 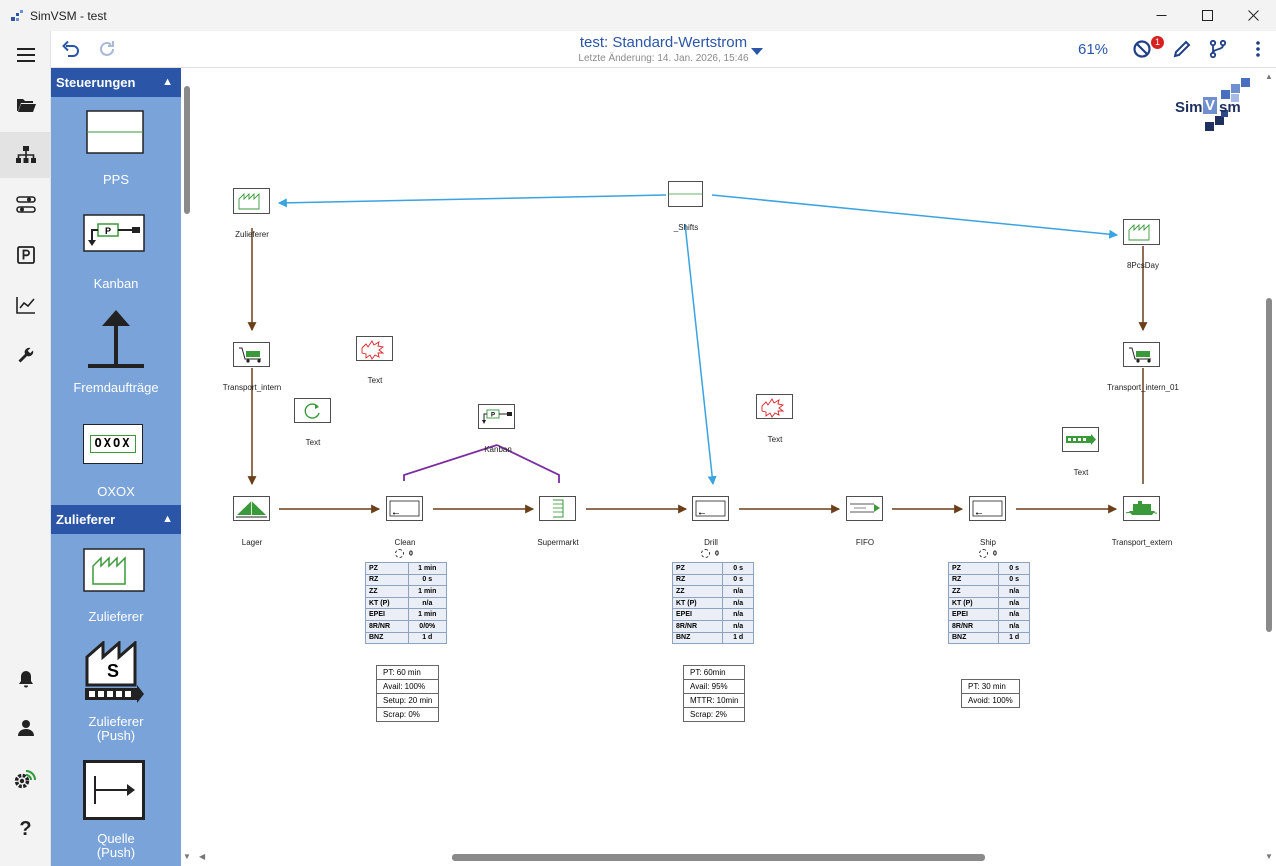 What do you see at coordinates (387, 568) in the screenshot?
I see `process-metric-name: PZ` at bounding box center [387, 568].